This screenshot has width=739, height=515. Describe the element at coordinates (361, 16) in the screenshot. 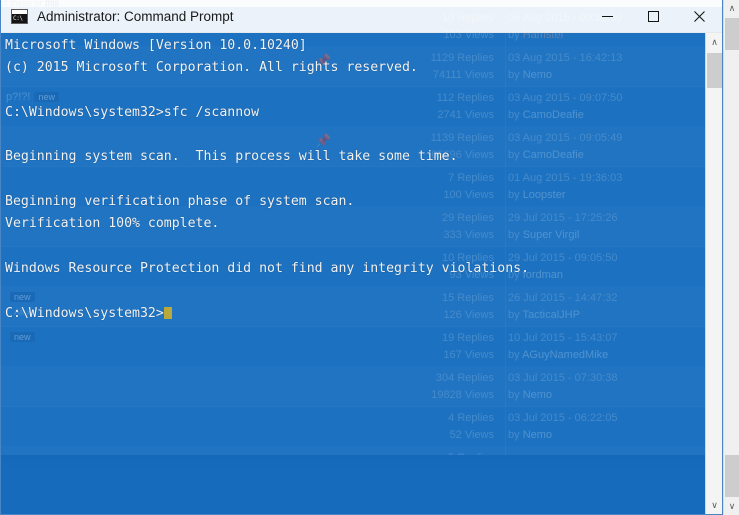

I see `window-title-bar: Administrator: Command Prompt` at that location.